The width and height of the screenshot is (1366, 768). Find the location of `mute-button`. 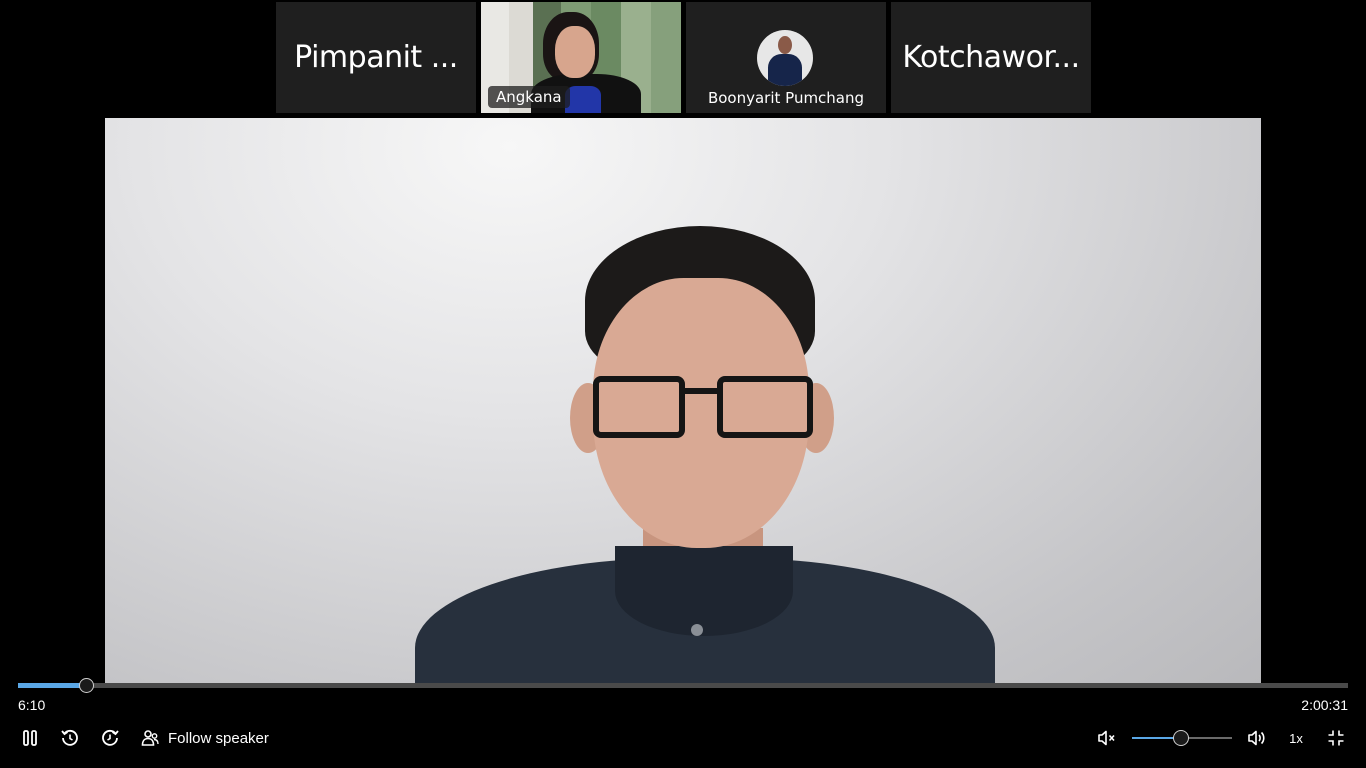

mute-button is located at coordinates (1107, 738).